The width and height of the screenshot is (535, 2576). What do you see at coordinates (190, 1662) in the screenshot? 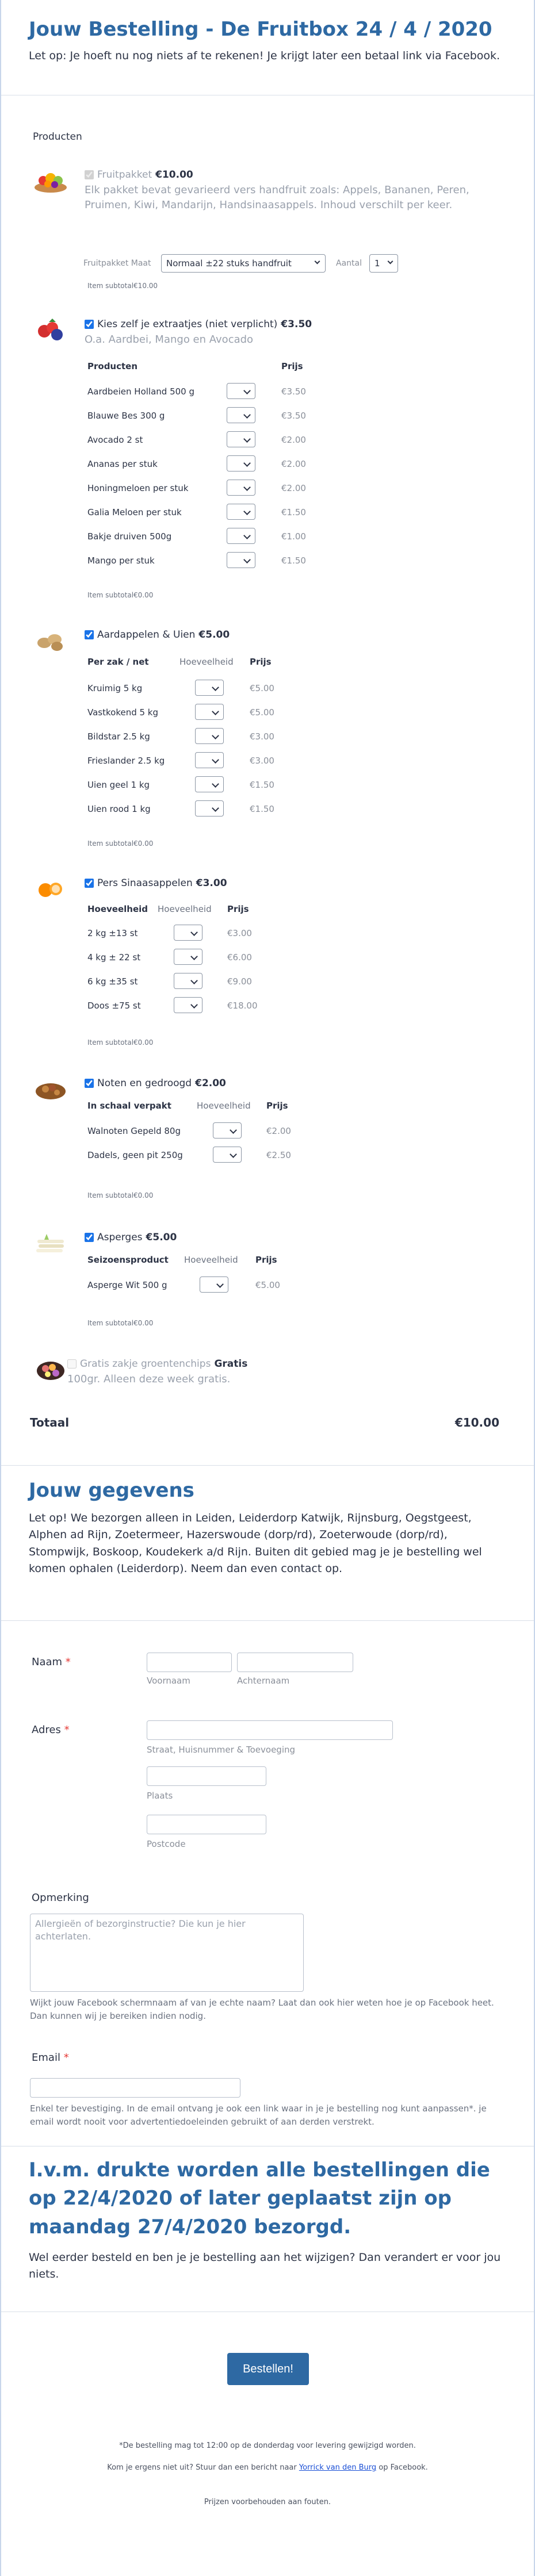
I see `voornaam-input` at bounding box center [190, 1662].